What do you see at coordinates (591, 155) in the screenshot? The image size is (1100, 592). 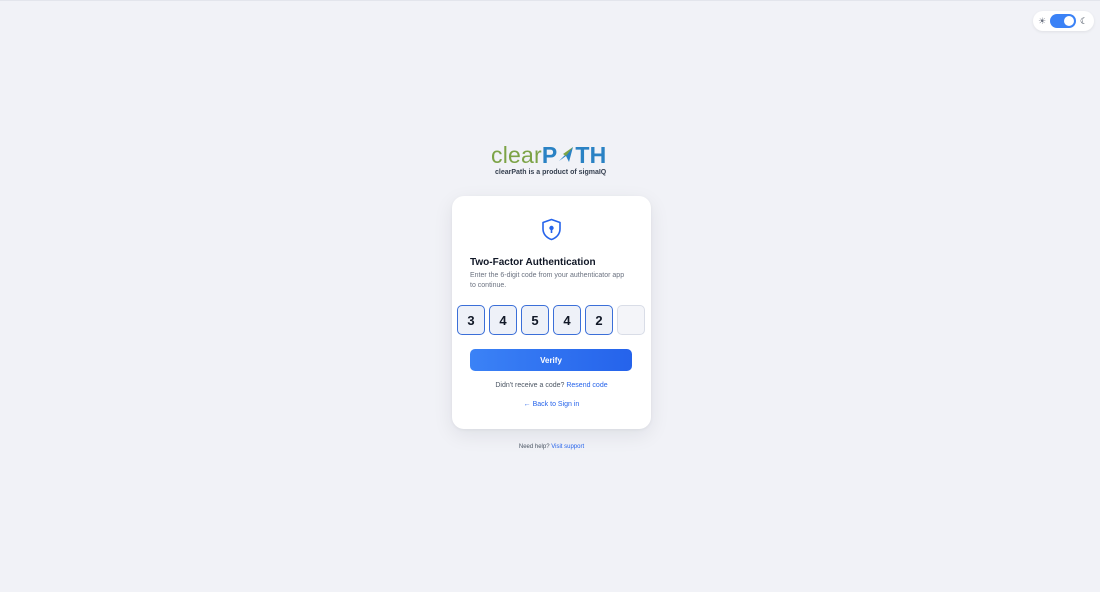 I see `logo-path-rest: TH` at bounding box center [591, 155].